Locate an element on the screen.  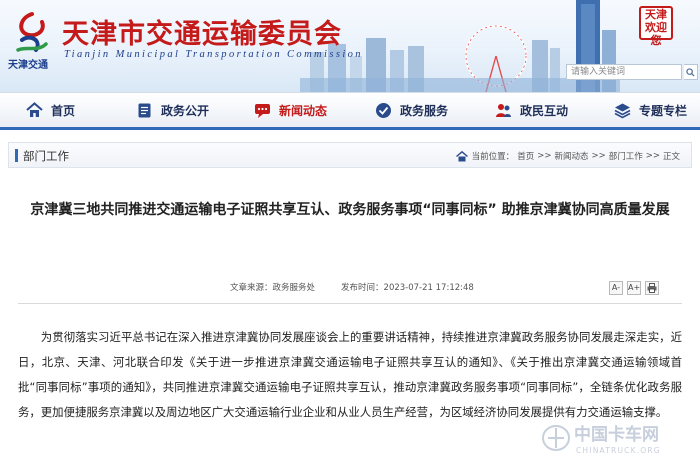
chinatruck-watermark-logo: 中国卡车网 CHINATRUCK.ORG is located at coordinates (601, 439).